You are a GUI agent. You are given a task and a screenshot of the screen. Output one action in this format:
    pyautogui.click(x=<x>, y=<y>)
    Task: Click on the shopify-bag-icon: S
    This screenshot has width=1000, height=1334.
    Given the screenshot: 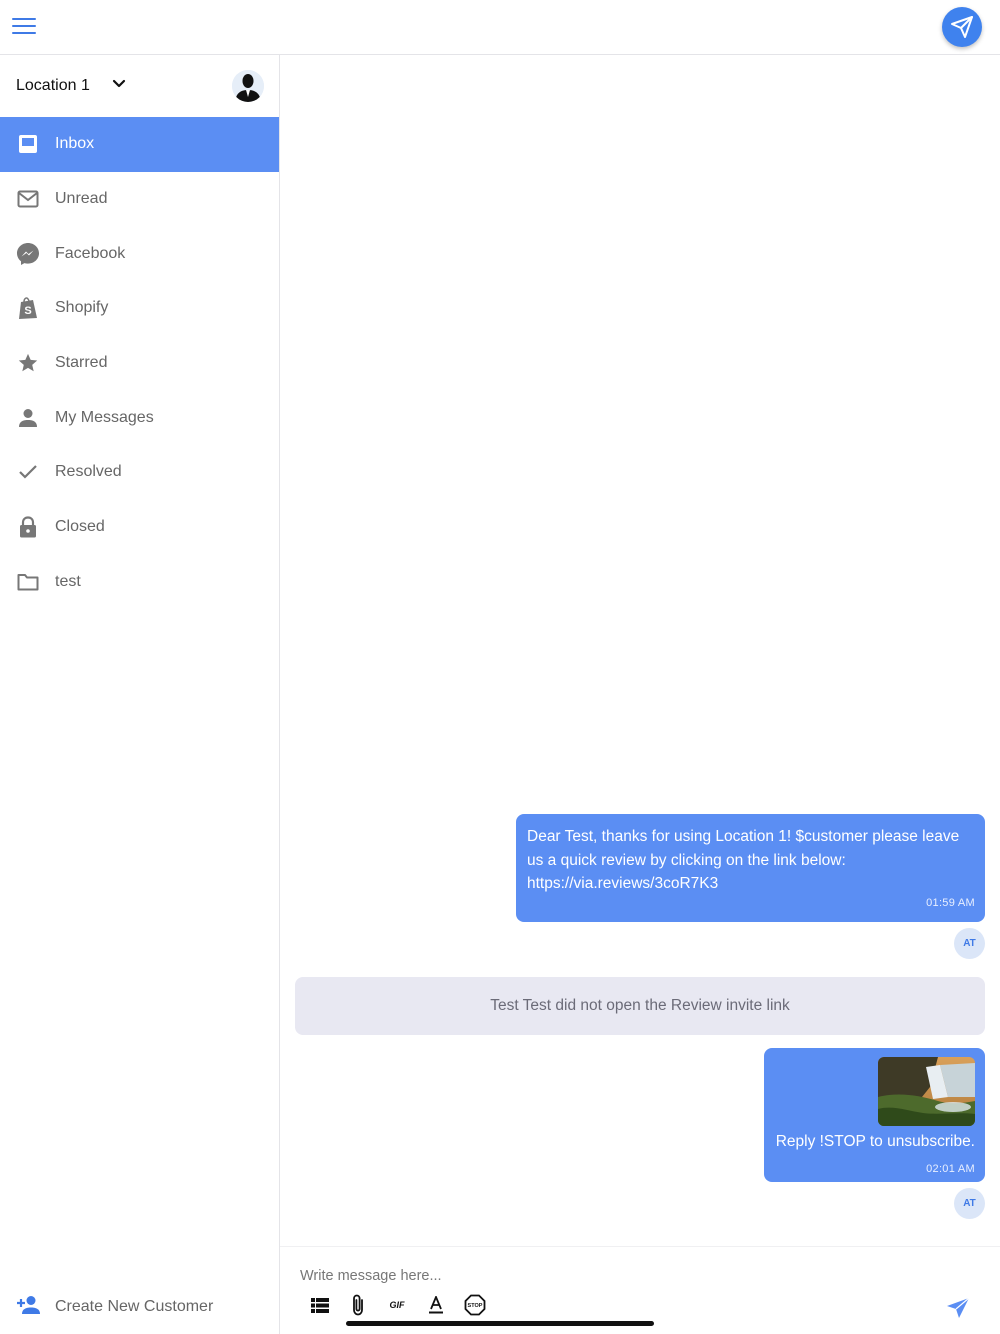 What is the action you would take?
    pyautogui.click(x=28, y=308)
    